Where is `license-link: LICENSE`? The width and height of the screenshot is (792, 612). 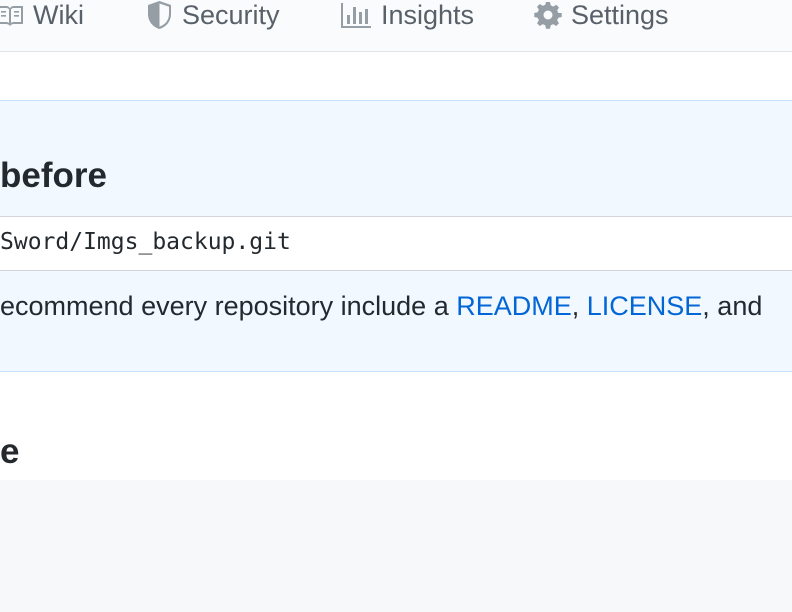 license-link: LICENSE is located at coordinates (645, 306).